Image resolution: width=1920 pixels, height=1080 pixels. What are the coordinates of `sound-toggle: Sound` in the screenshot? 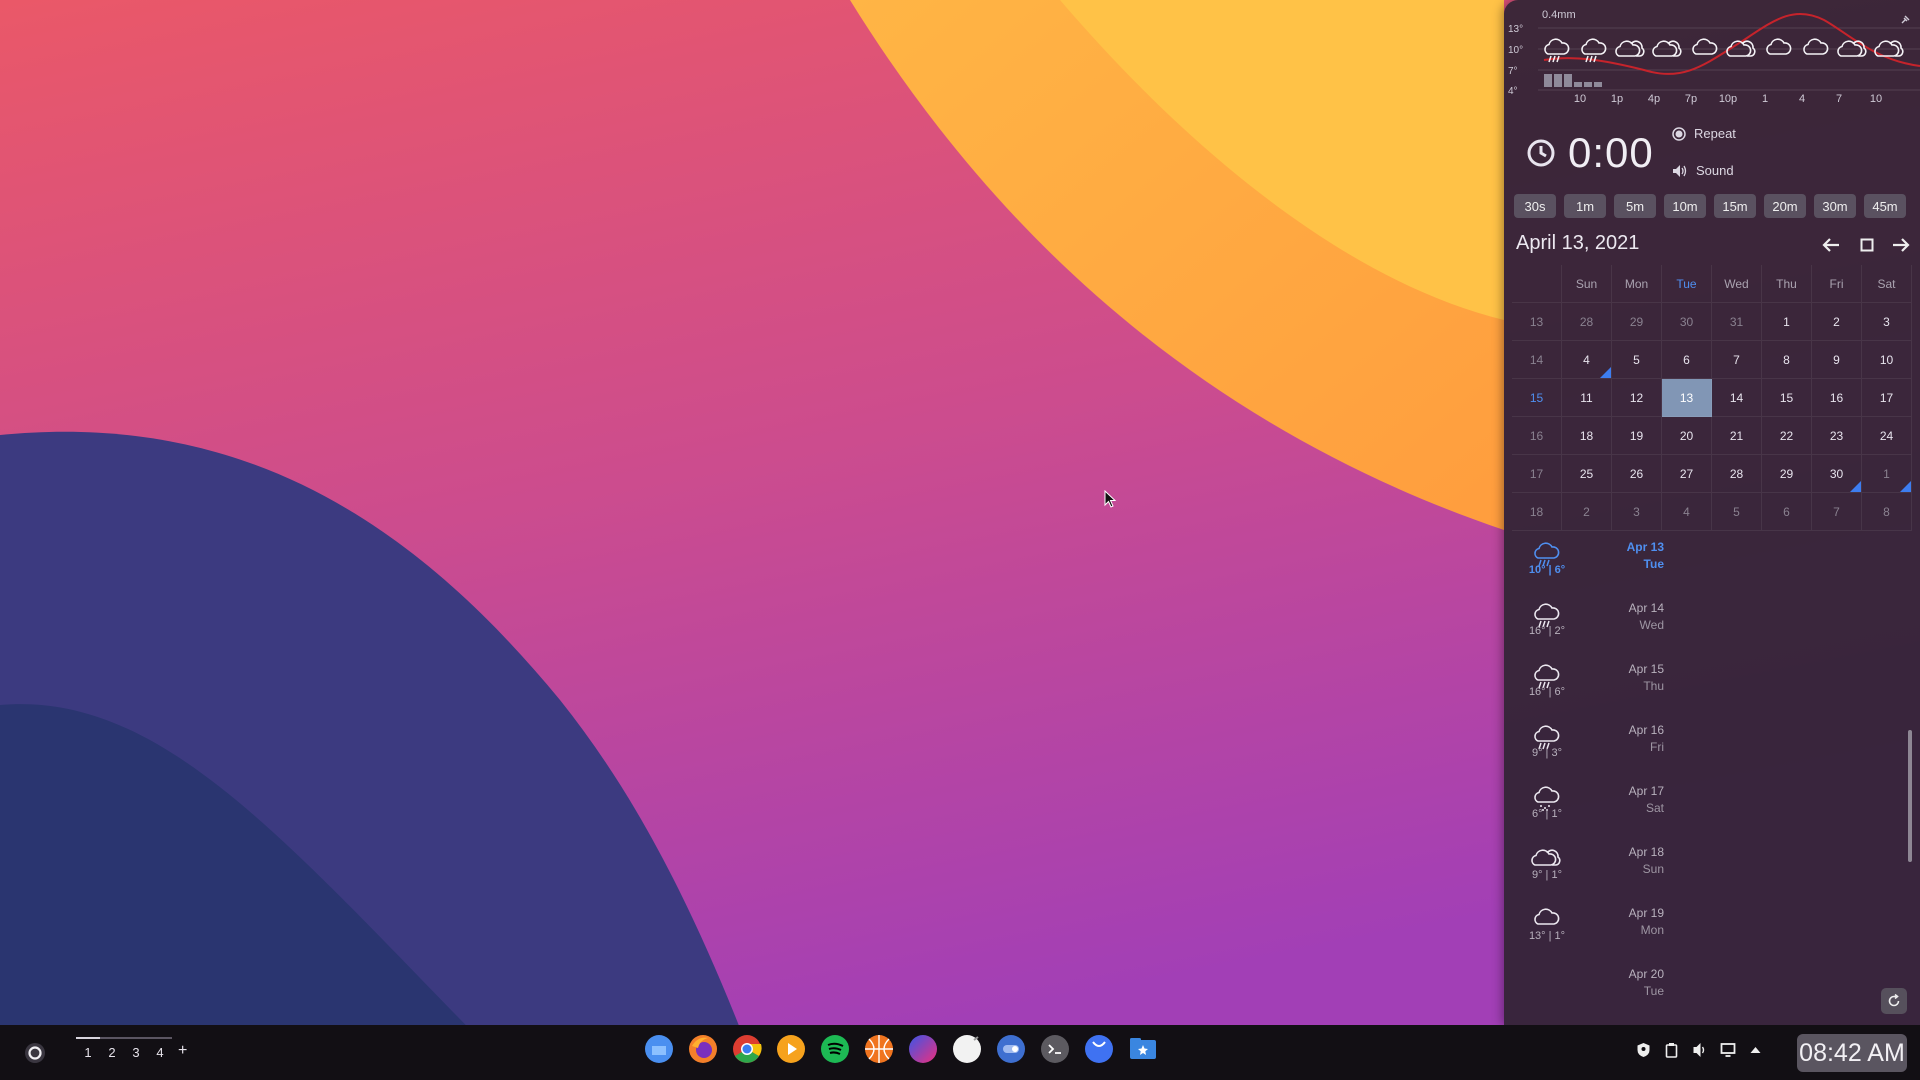 It's located at (1703, 170).